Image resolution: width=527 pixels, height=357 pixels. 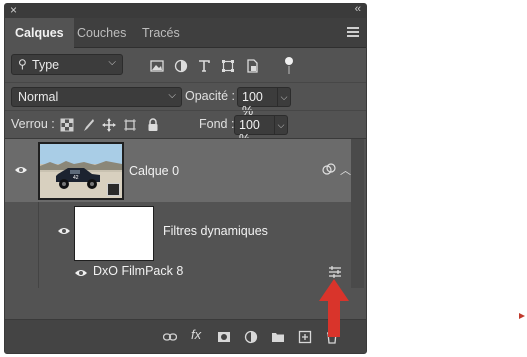 I want to click on annotation-arrow, so click(x=334, y=308).